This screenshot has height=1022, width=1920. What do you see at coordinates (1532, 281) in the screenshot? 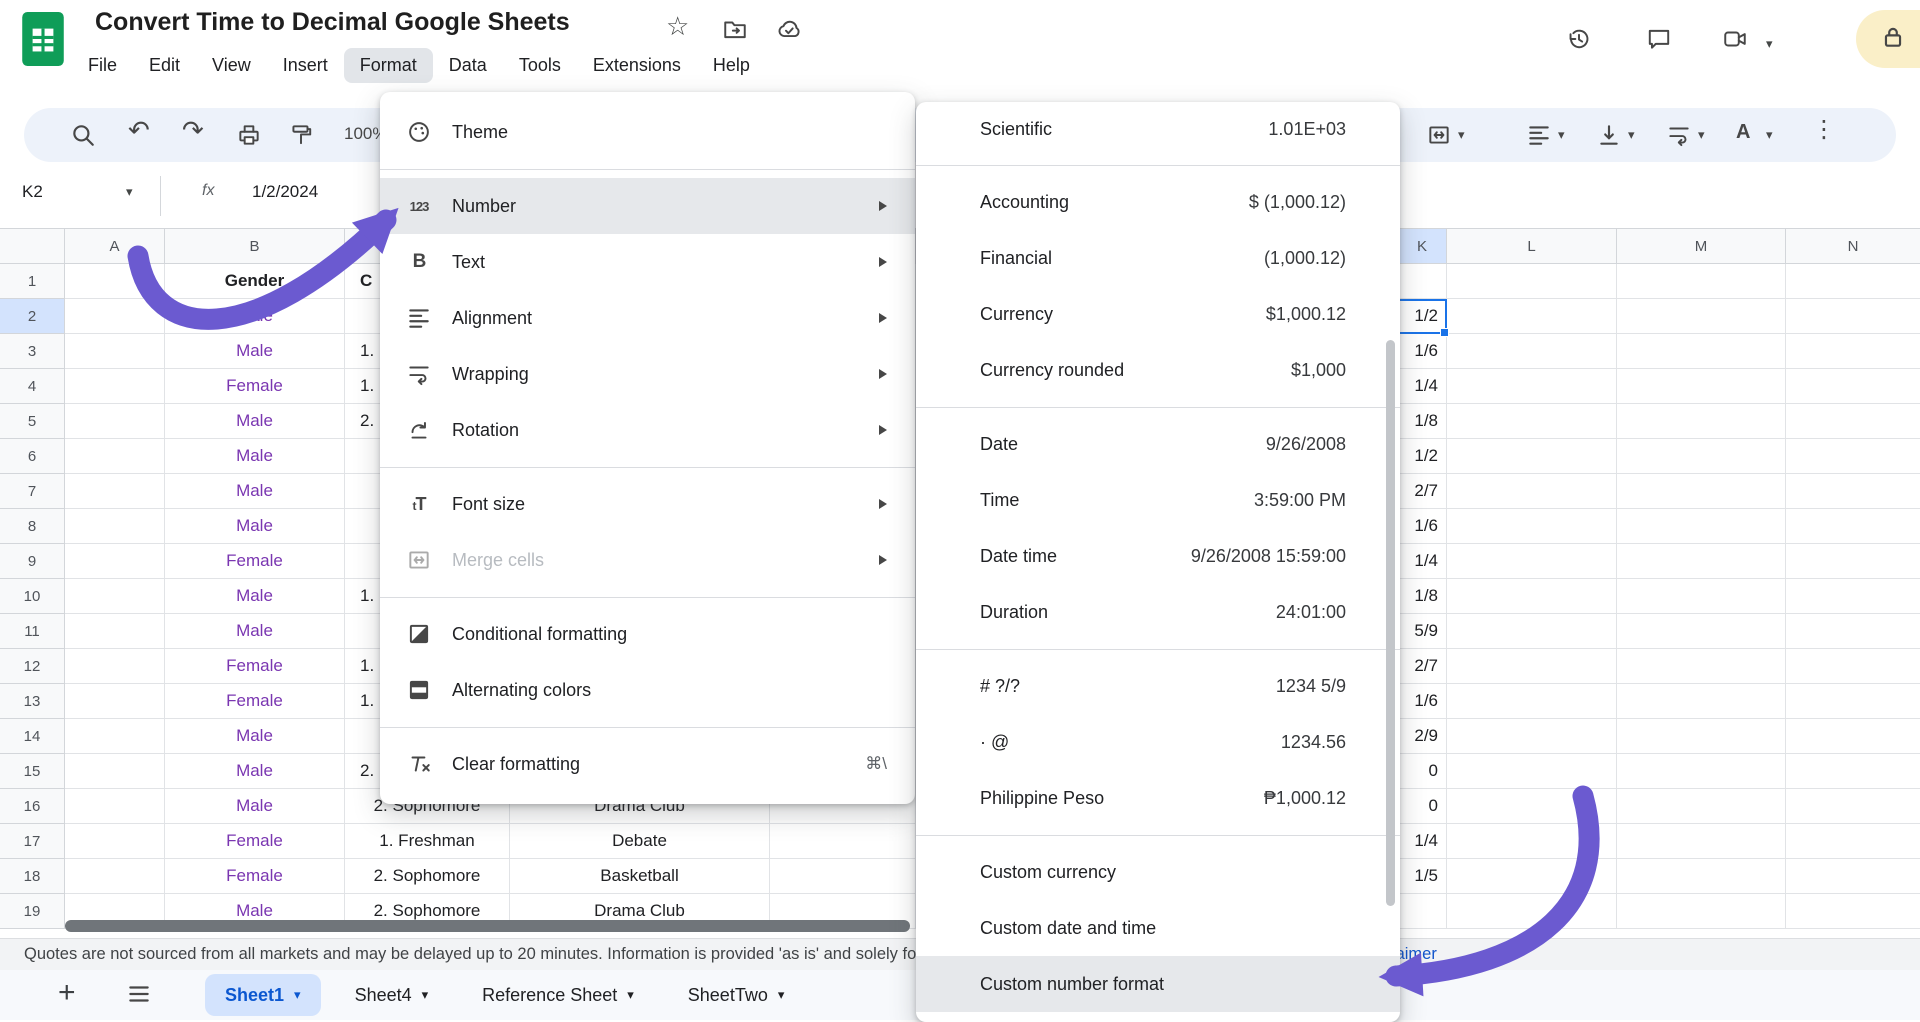
I see `cell-l1` at bounding box center [1532, 281].